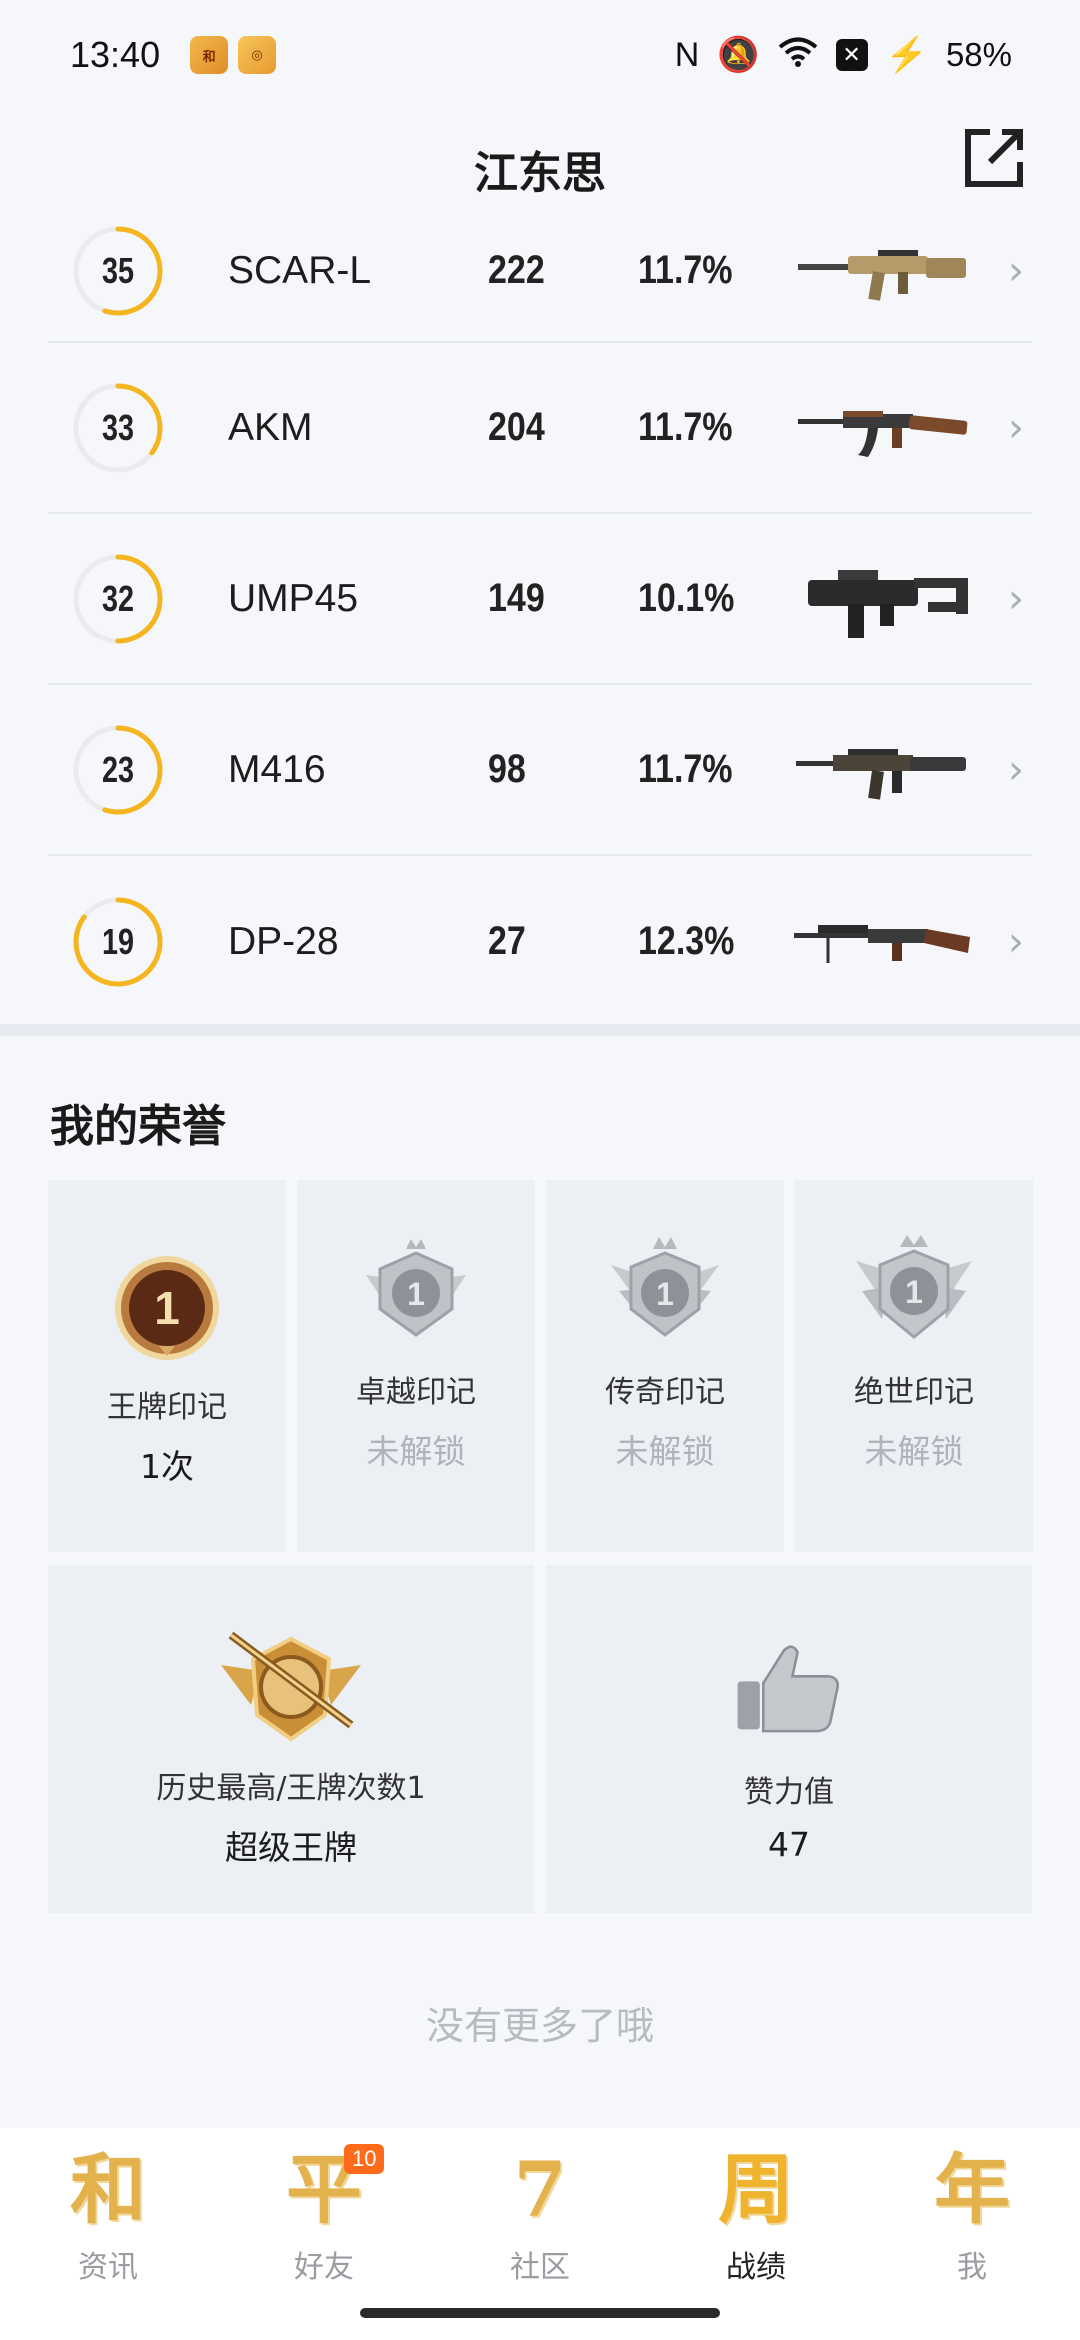 The height and width of the screenshot is (2340, 1080). What do you see at coordinates (291, 1686) in the screenshot?
I see `super-ace-badge-icon` at bounding box center [291, 1686].